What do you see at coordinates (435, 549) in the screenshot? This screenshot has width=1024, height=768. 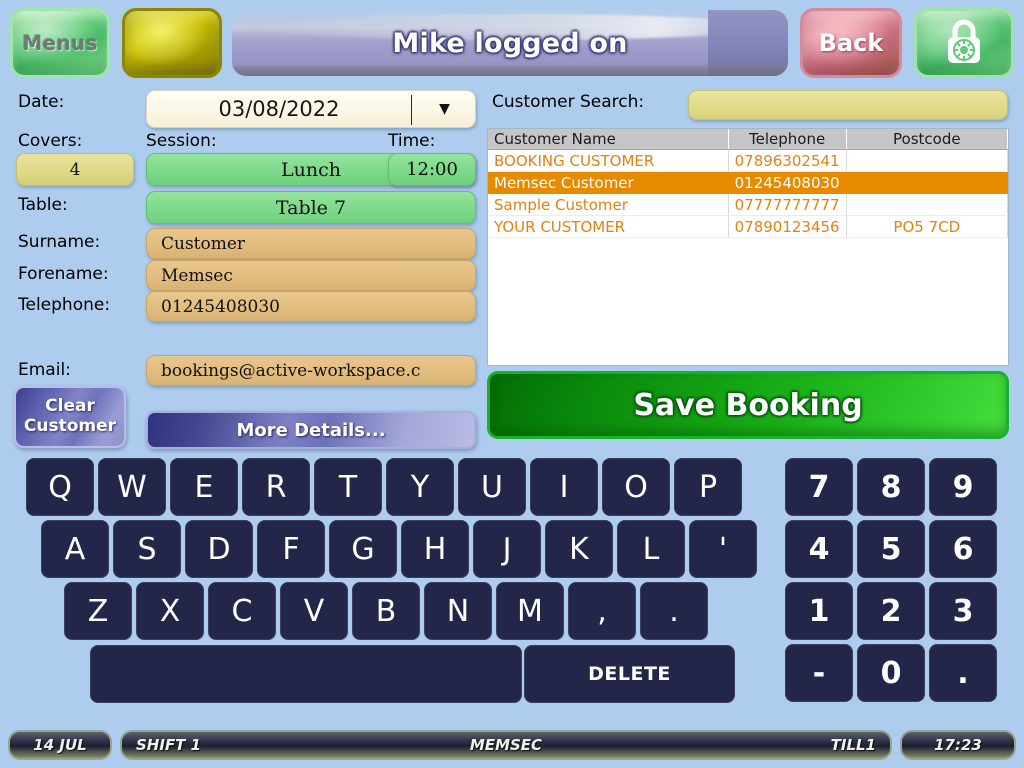 I see `key-h: H` at bounding box center [435, 549].